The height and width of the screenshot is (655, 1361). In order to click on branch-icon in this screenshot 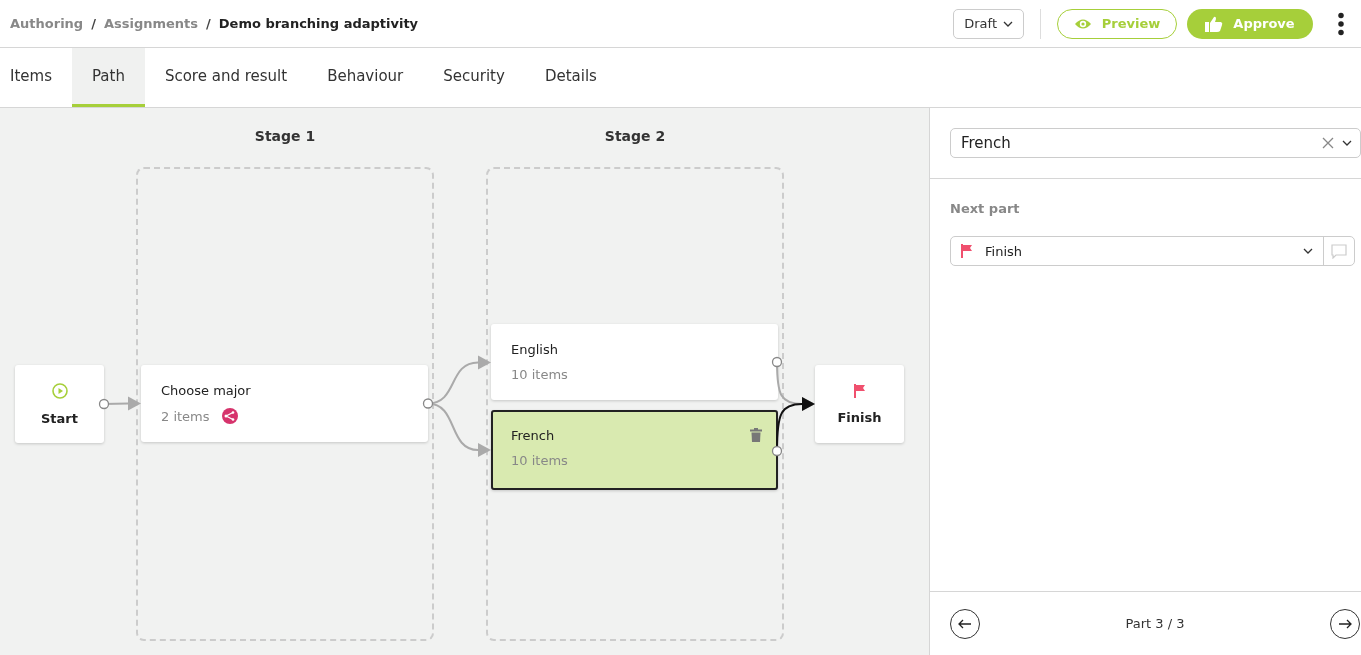, I will do `click(229, 416)`.